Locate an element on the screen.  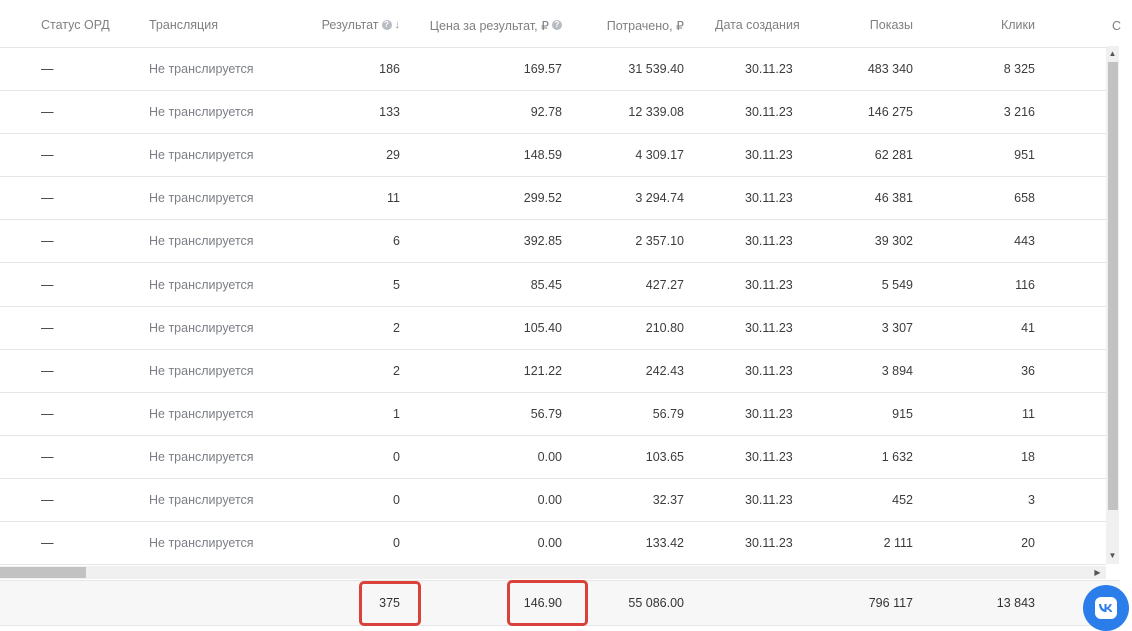
total-clicks: 13 843 is located at coordinates (1015, 603).